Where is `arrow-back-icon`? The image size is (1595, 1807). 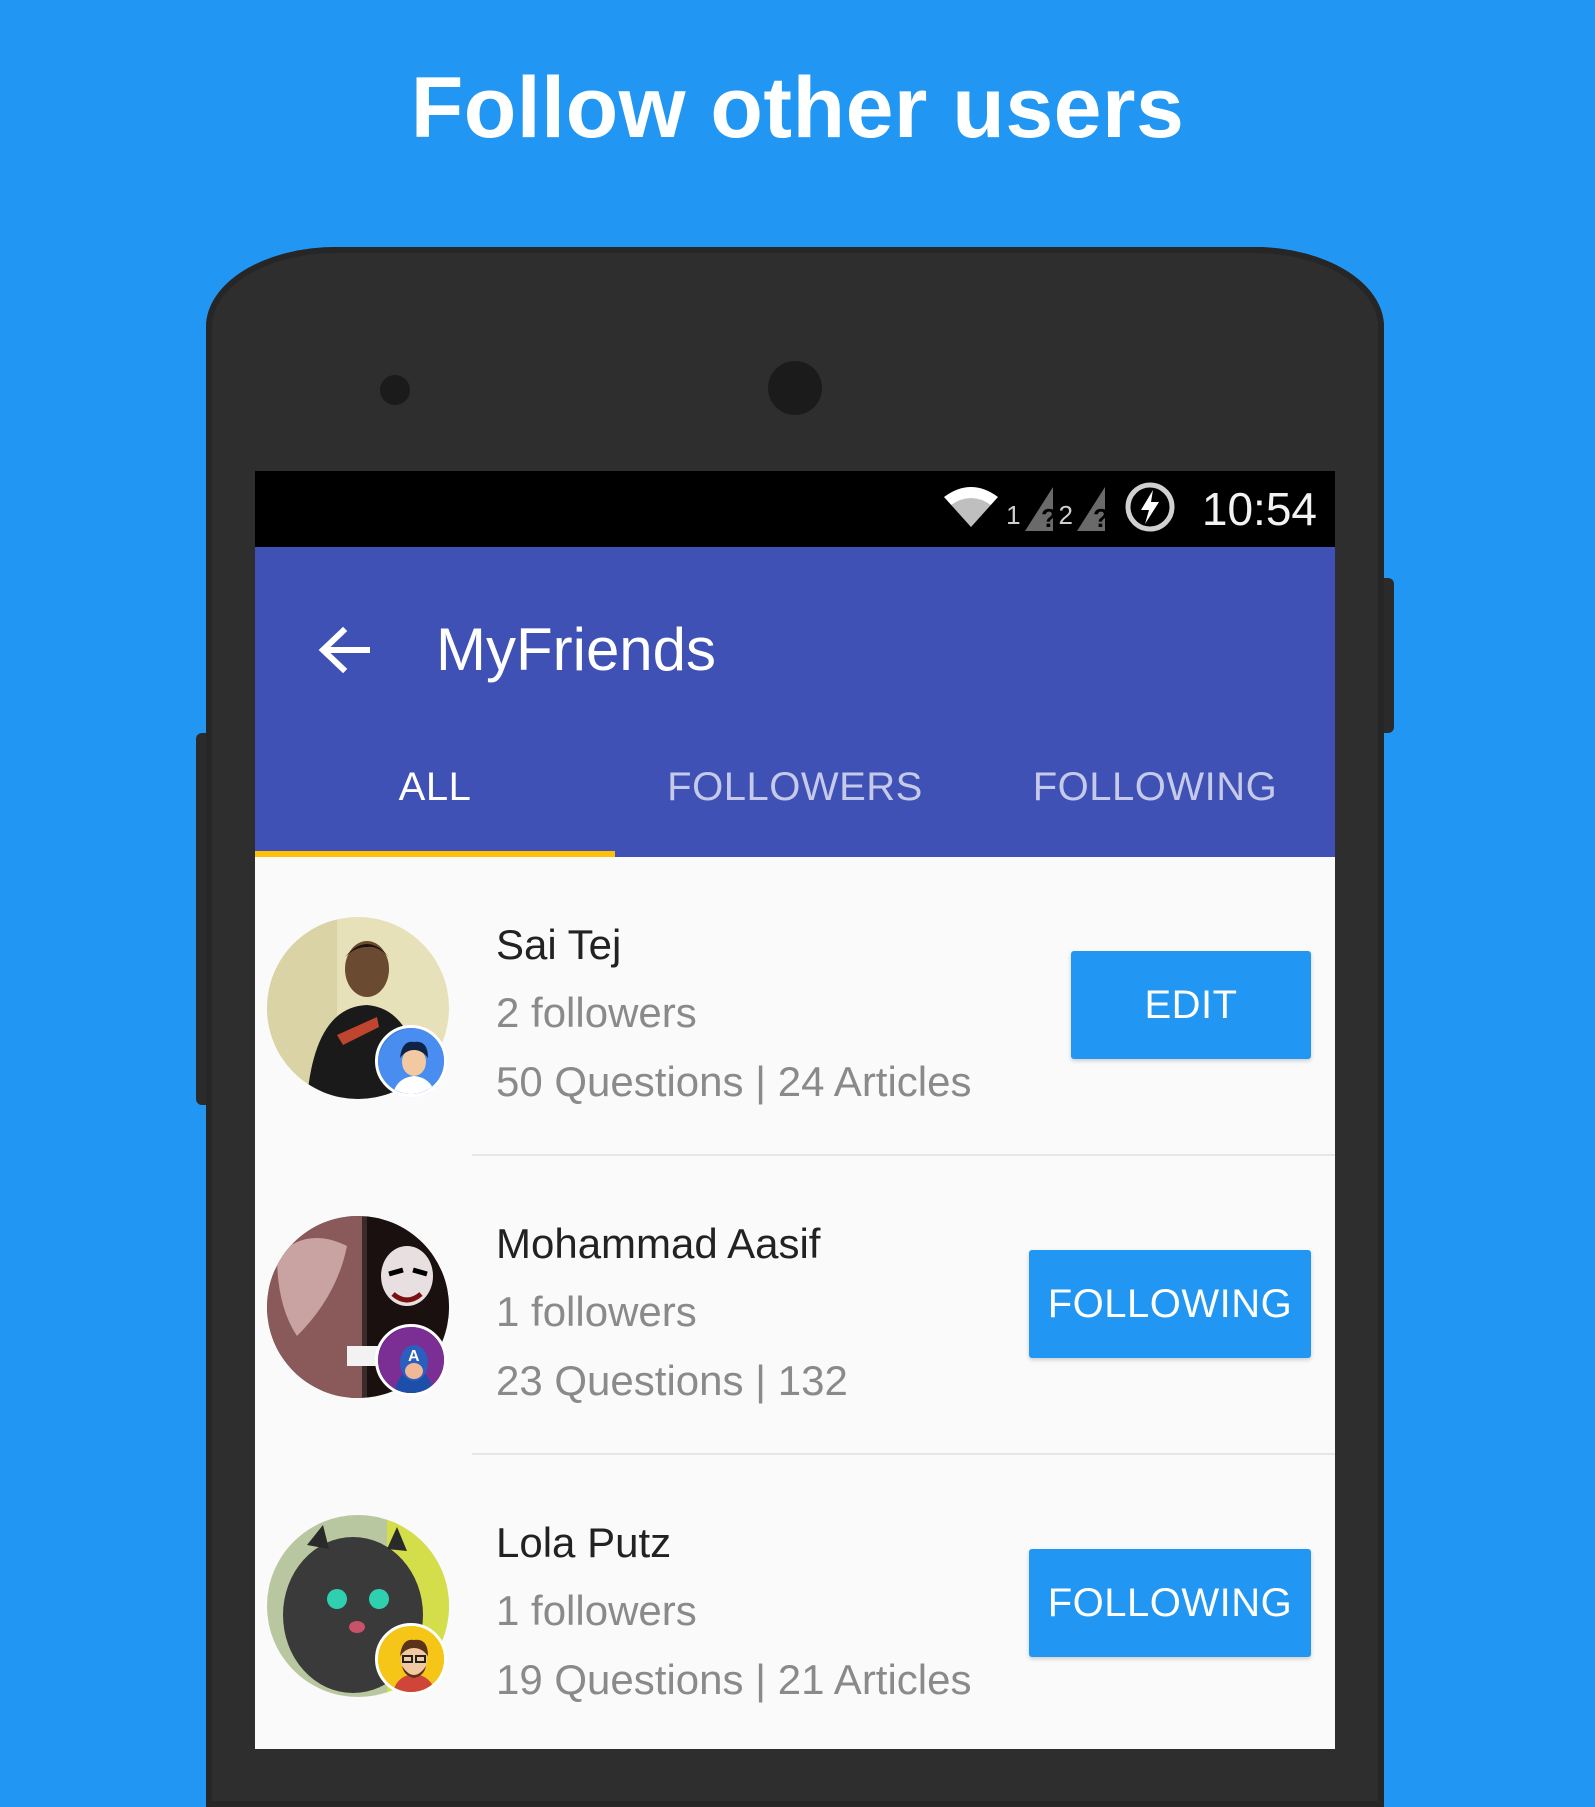 arrow-back-icon is located at coordinates (344, 650).